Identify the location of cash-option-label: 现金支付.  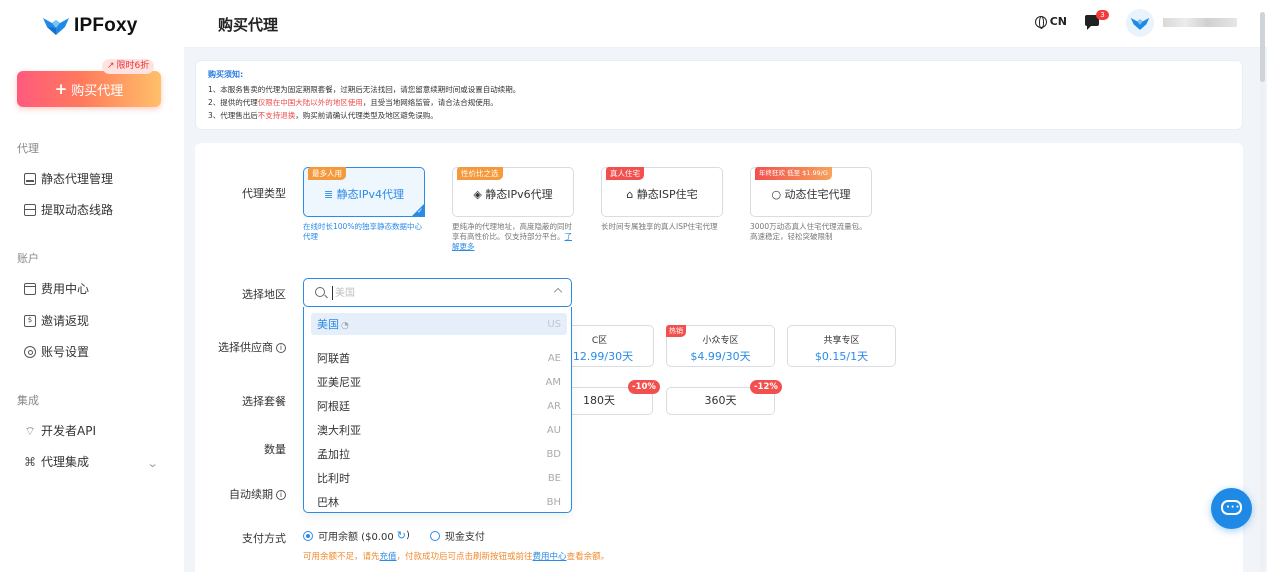
(464, 537).